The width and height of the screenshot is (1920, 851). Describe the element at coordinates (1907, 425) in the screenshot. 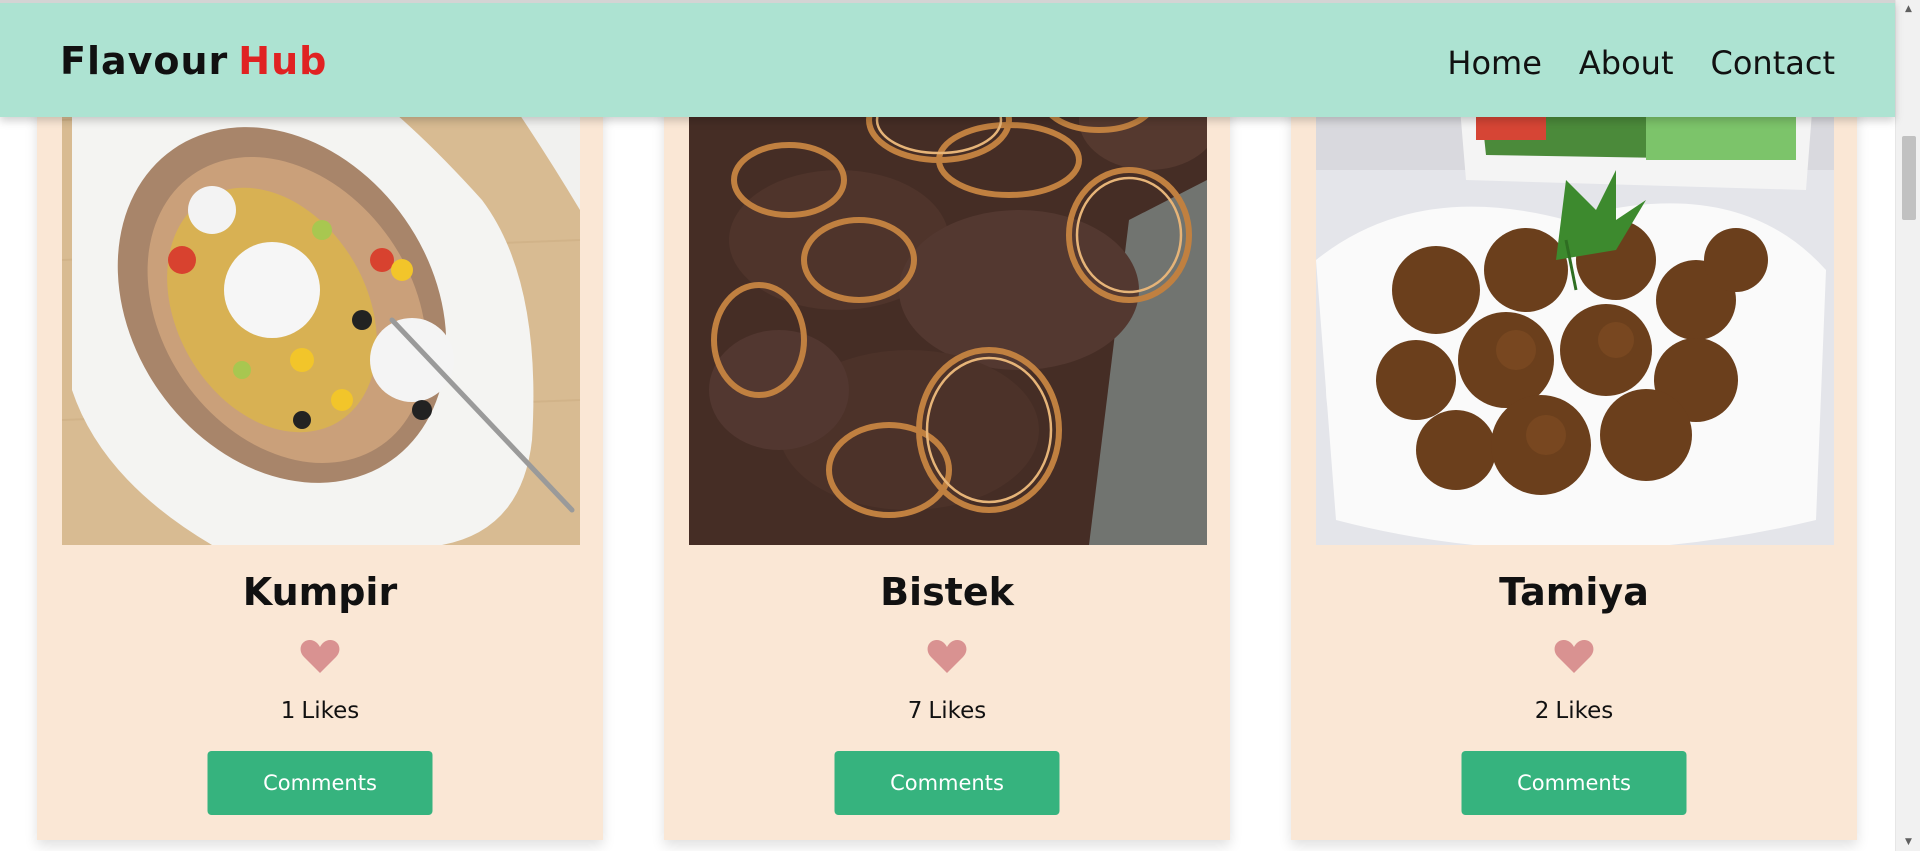

I see `vertical-scrollbar: ▲ ▼` at that location.